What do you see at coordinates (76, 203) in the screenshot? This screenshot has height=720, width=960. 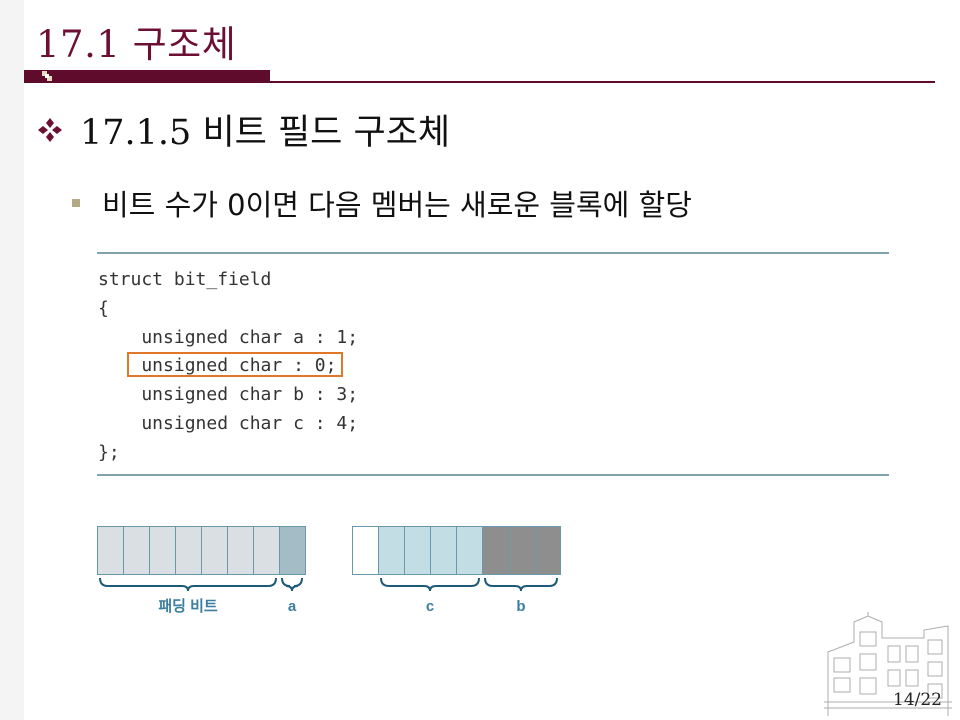 I see `square-bullet-icon` at bounding box center [76, 203].